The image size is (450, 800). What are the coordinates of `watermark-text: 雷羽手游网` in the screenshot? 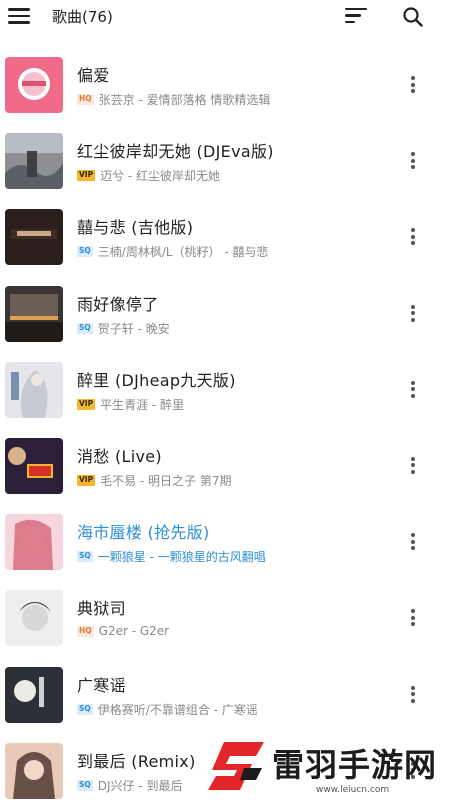 It's located at (355, 765).